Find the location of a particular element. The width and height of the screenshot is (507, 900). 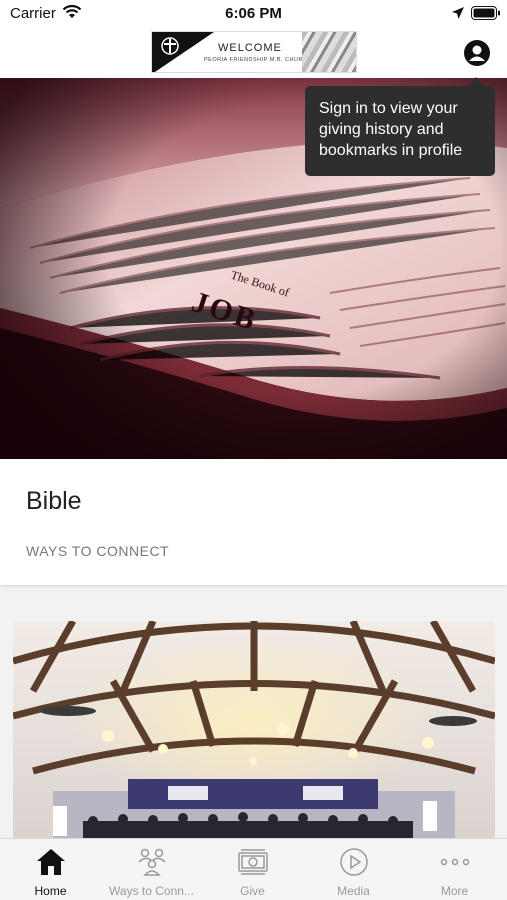

location-arrow-icon is located at coordinates (458, 13).